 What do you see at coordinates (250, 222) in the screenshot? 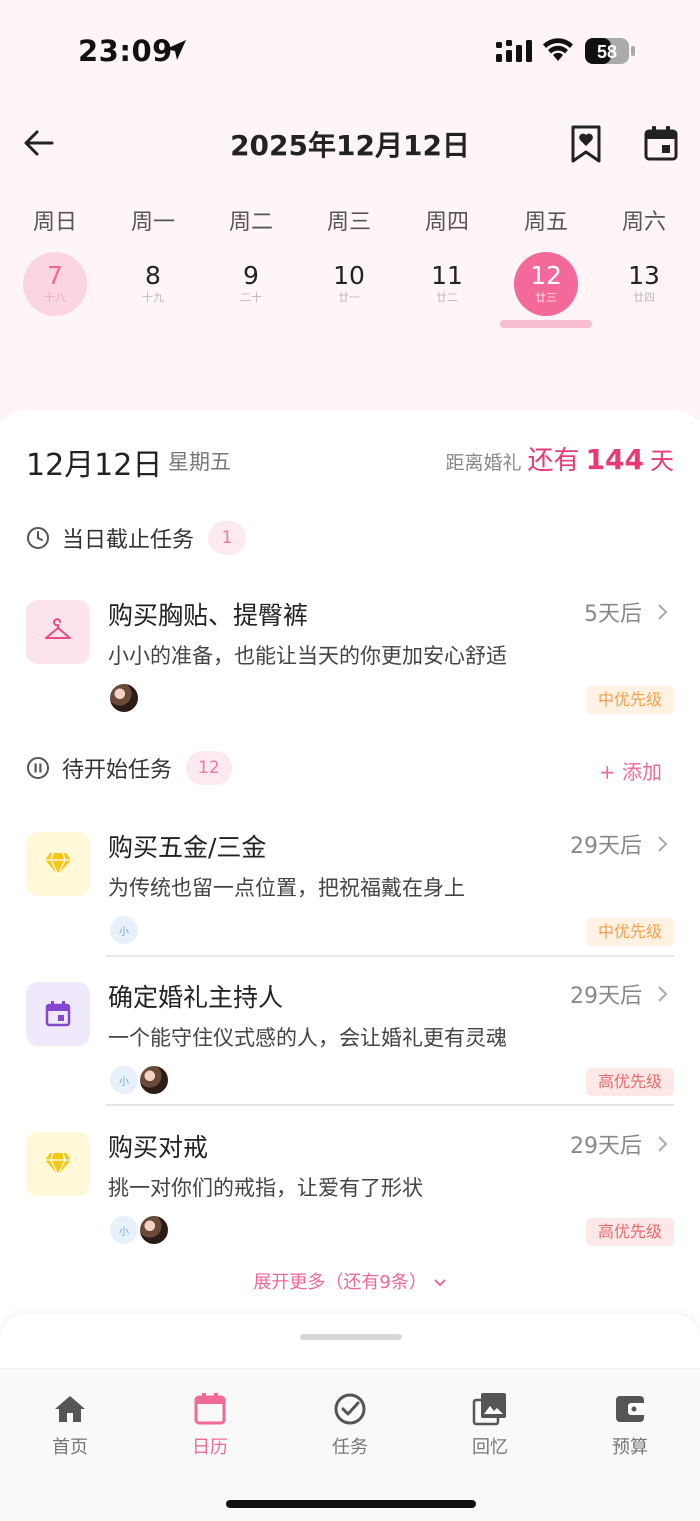
I see `day-weekday: 周二` at bounding box center [250, 222].